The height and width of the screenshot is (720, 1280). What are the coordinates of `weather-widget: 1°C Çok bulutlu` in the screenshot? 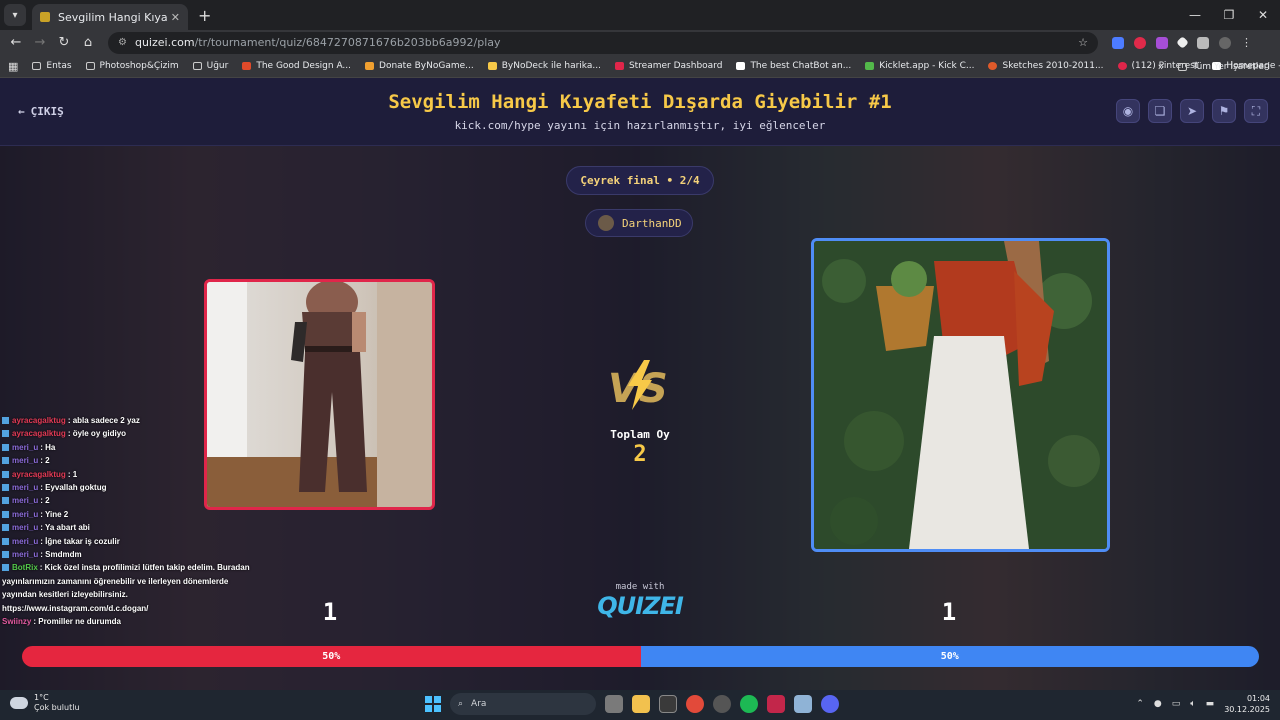 It's located at (45, 703).